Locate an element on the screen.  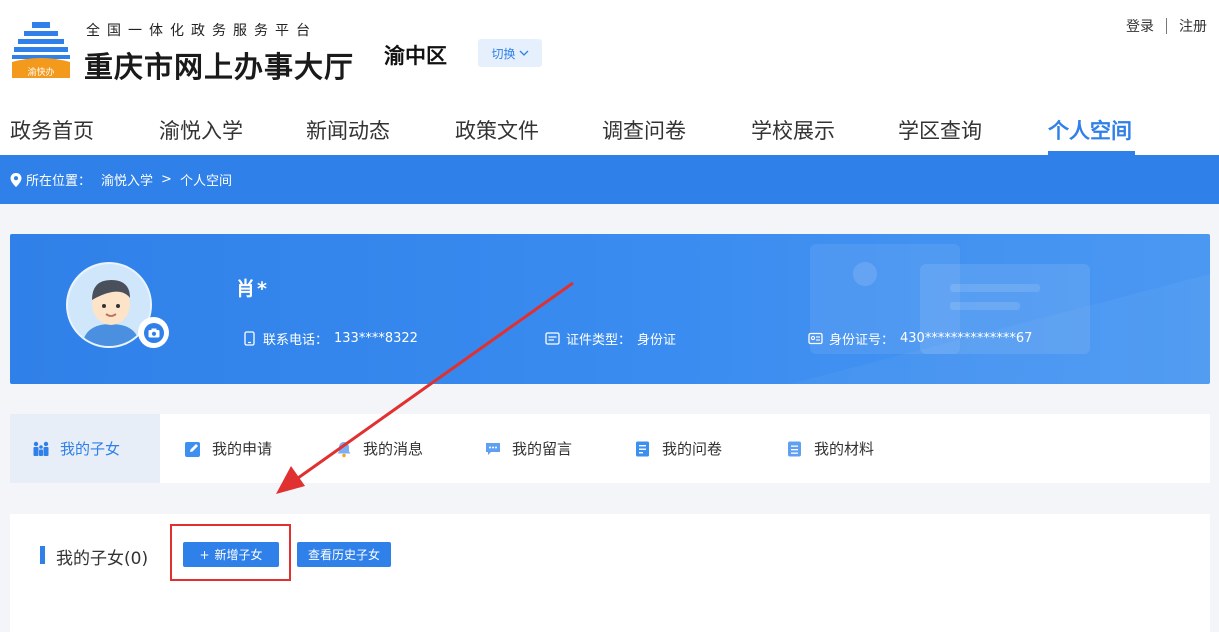
auth-links: 登录 注册 is located at coordinates (1166, 26).